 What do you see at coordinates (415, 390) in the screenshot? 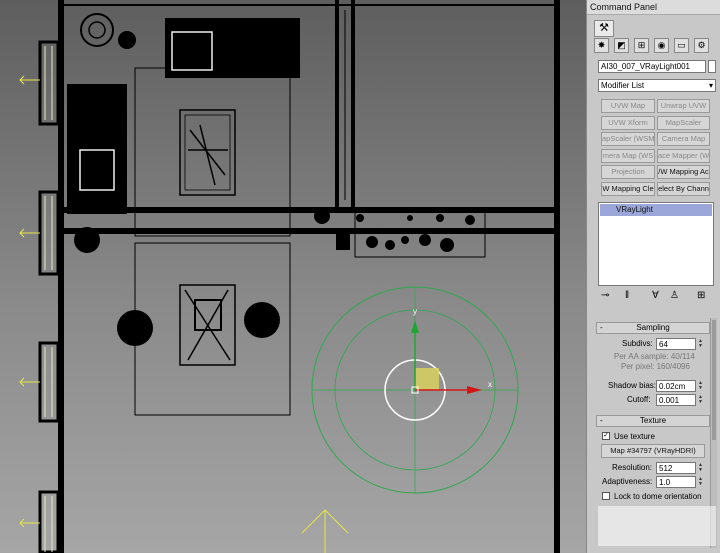
I see `vraylight-gizmo` at bounding box center [415, 390].